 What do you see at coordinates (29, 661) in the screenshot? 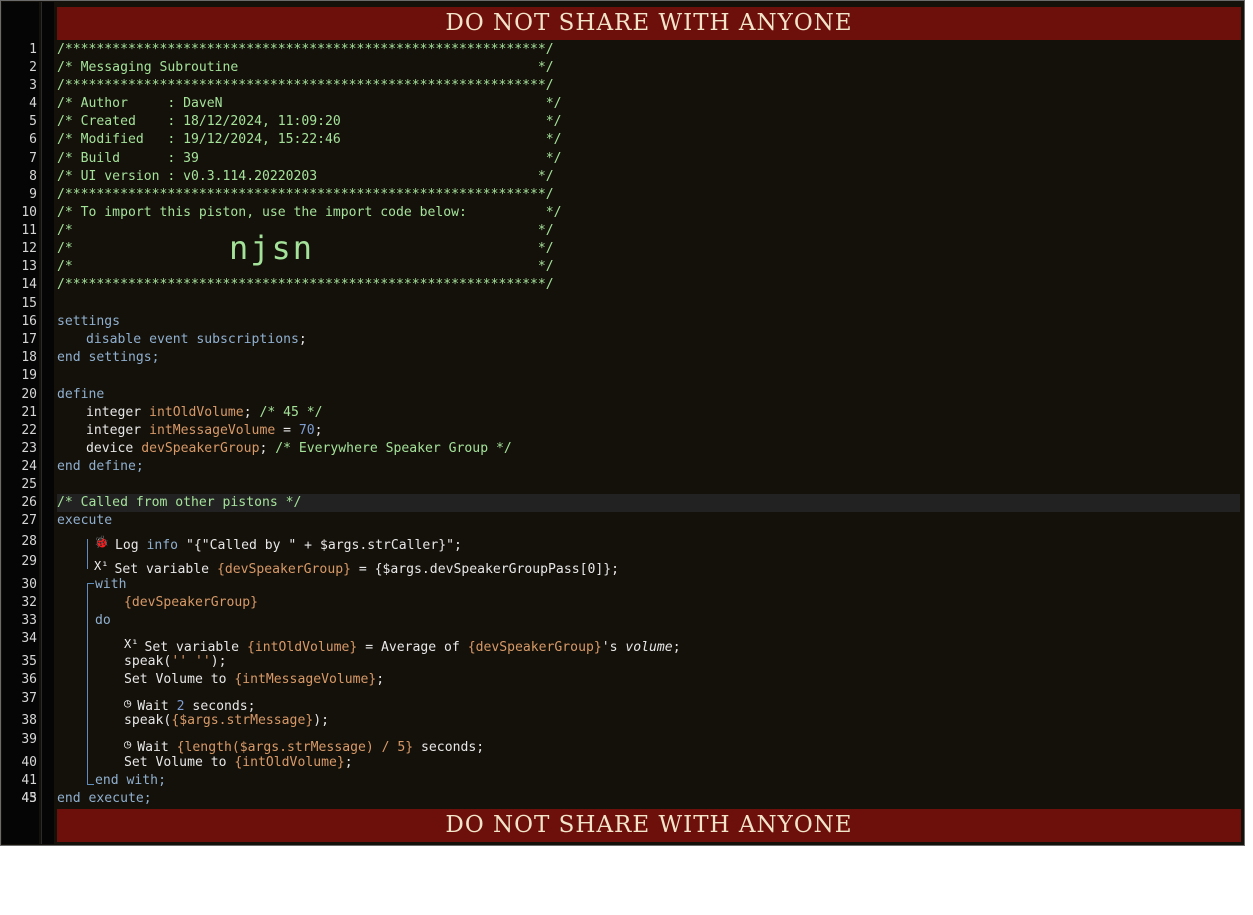
I see `line-number: 35` at bounding box center [29, 661].